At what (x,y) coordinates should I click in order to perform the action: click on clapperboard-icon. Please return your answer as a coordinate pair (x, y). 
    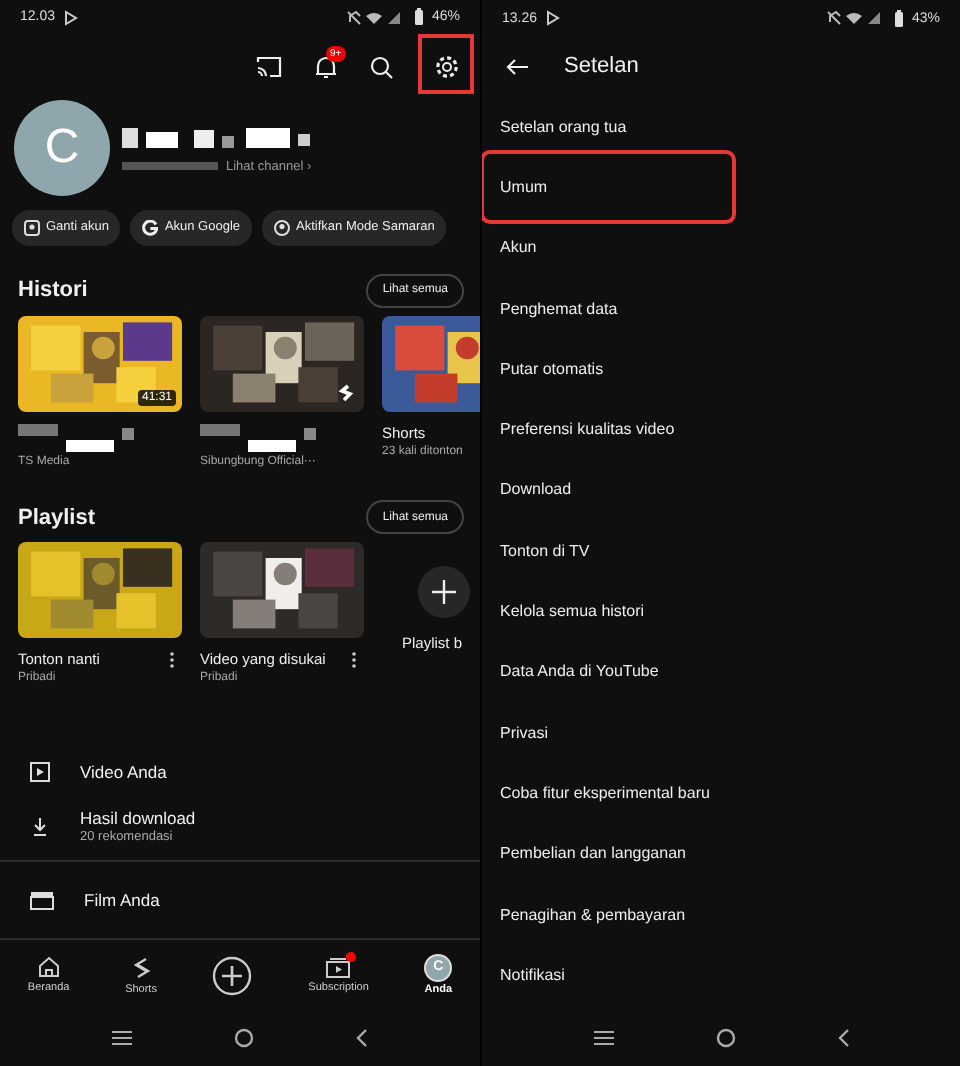
    Looking at the image, I should click on (42, 900).